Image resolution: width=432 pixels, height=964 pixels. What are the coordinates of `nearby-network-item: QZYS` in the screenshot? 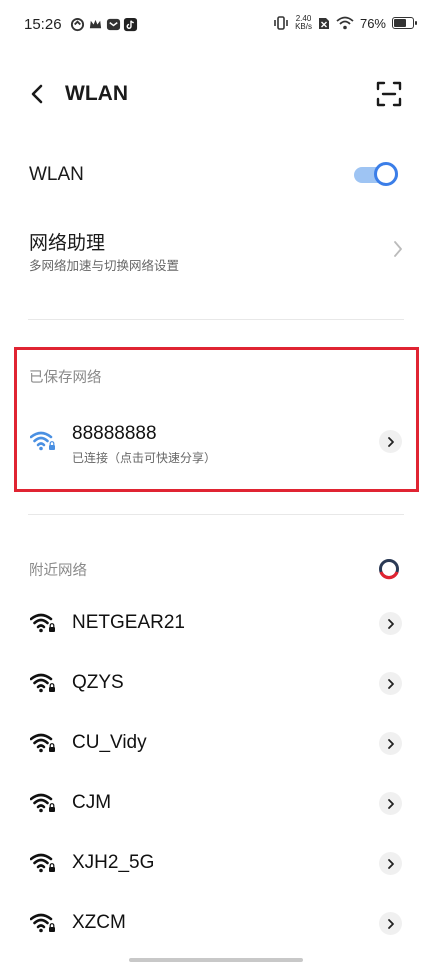 It's located at (216, 683).